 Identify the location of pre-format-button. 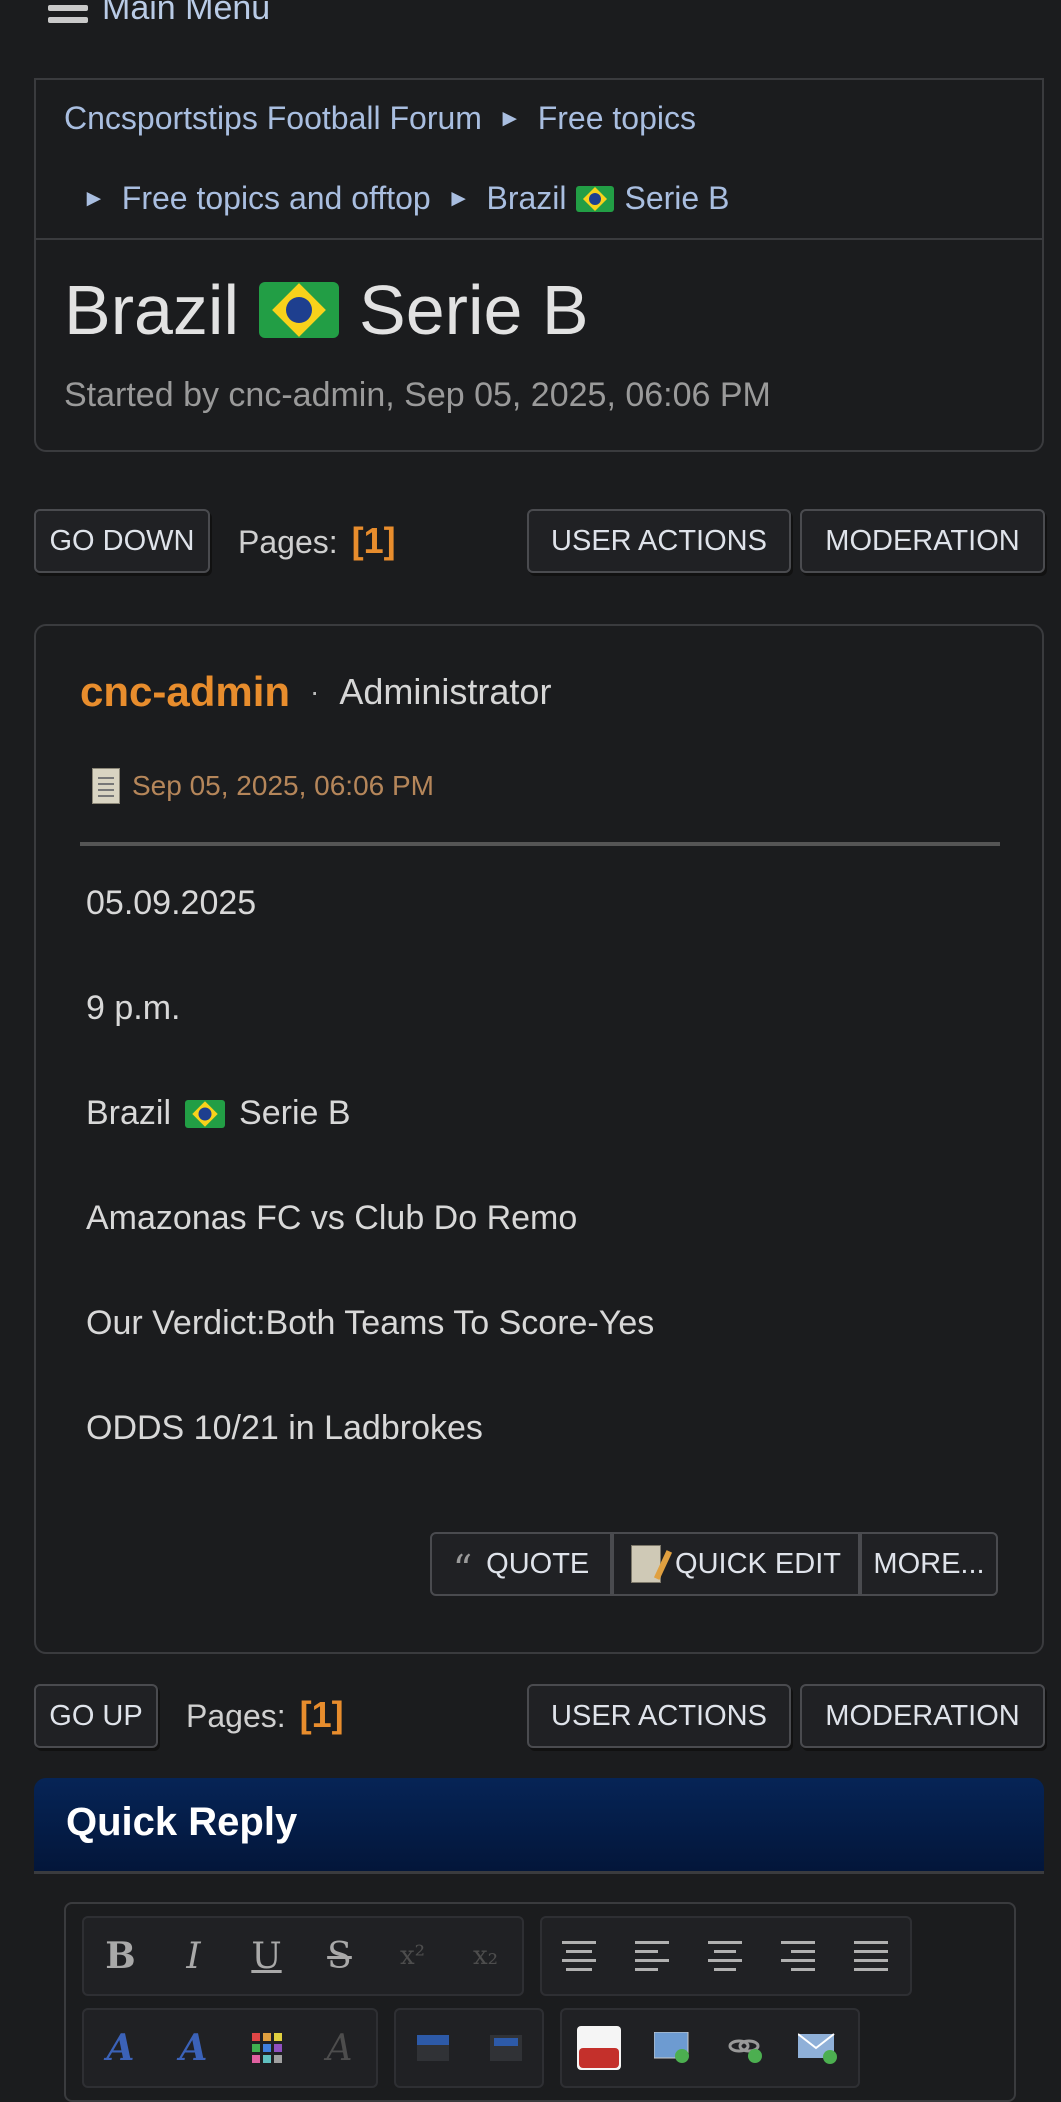
(578, 1956).